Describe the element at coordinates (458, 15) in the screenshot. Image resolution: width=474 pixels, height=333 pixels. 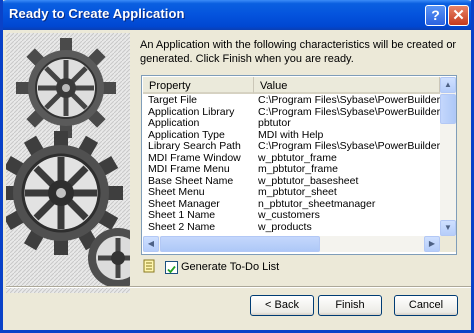
I see `close-icon: ✕` at that location.